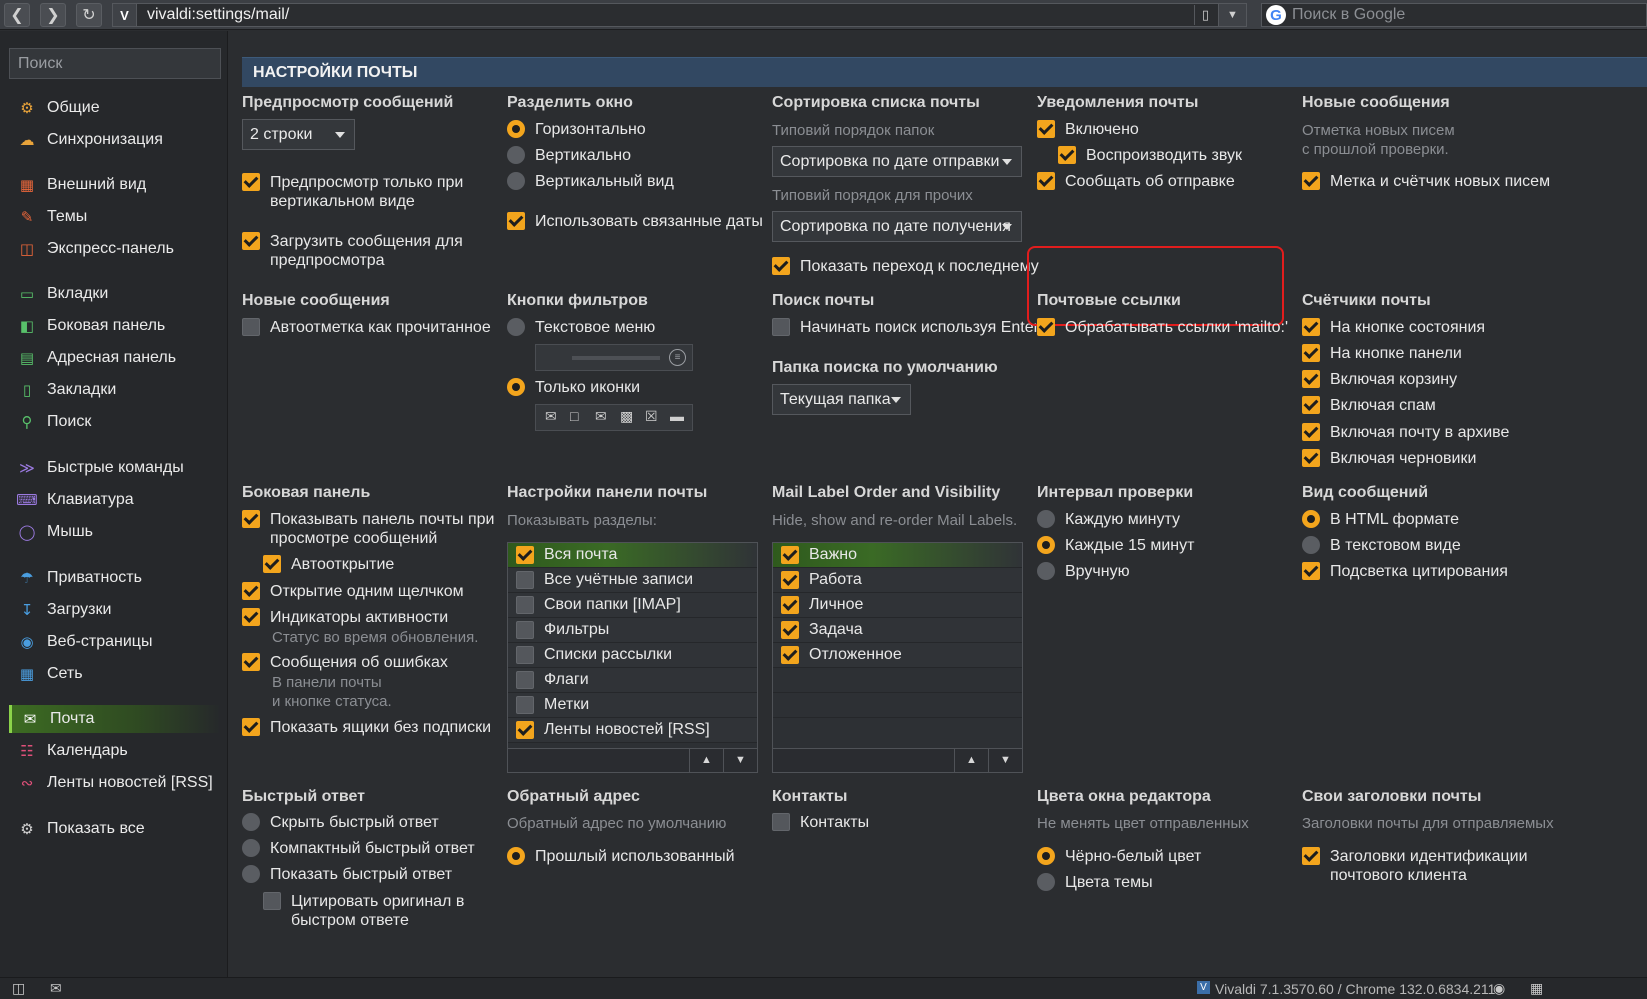 This screenshot has height=999, width=1647. I want to click on sidebar-item-webpages: ◉ Веб-страницы, so click(115, 642).